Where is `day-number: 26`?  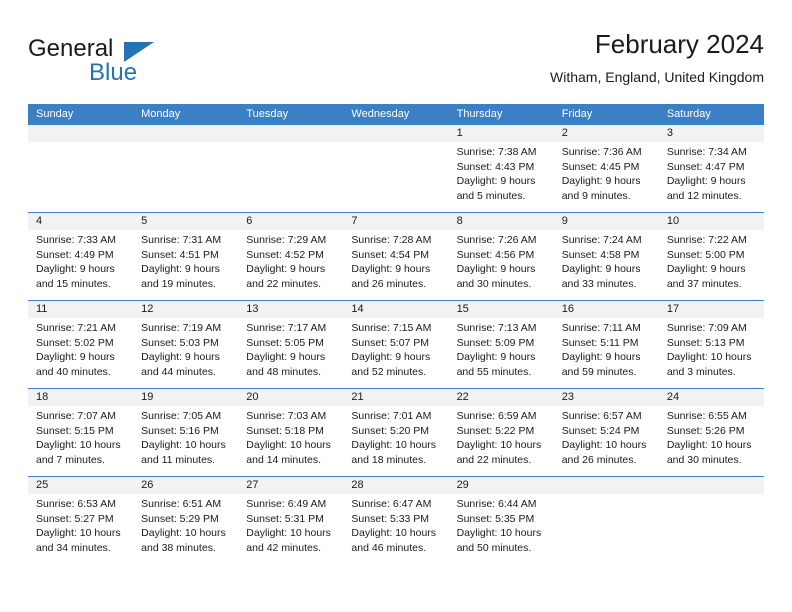
day-number: 26 is located at coordinates (186, 485).